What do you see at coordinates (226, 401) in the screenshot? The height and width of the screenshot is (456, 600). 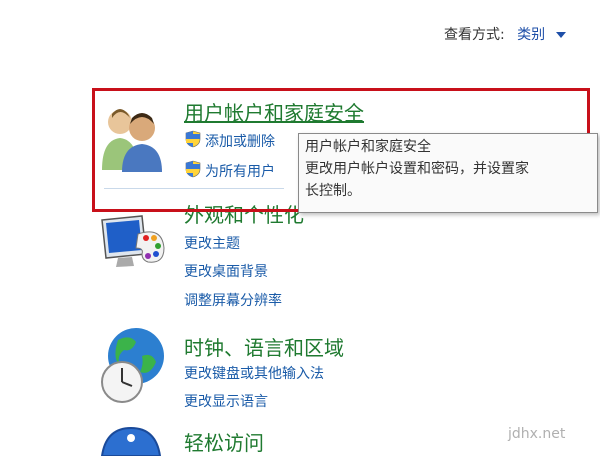 I see `link-change-display-language: 更改显示语言` at bounding box center [226, 401].